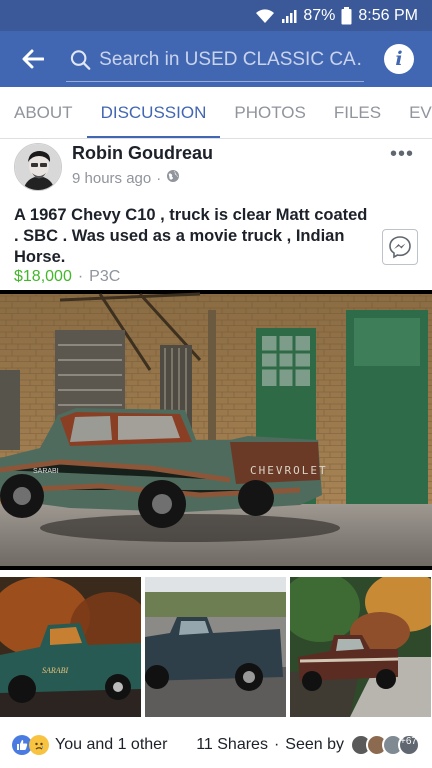 Image resolution: width=432 pixels, height=768 pixels. What do you see at coordinates (43, 276) in the screenshot?
I see `price: $18,000` at bounding box center [43, 276].